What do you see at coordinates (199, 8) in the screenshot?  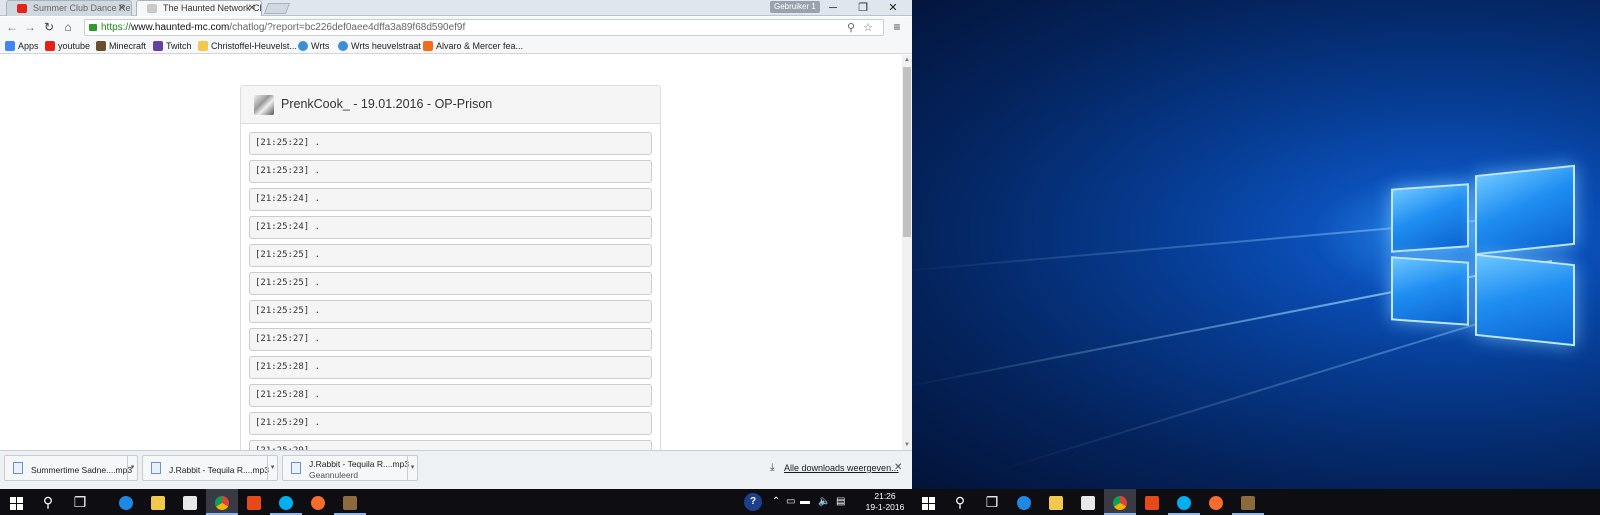 I see `tab-haunted-network: The Haunted Network Chi ✕` at bounding box center [199, 8].